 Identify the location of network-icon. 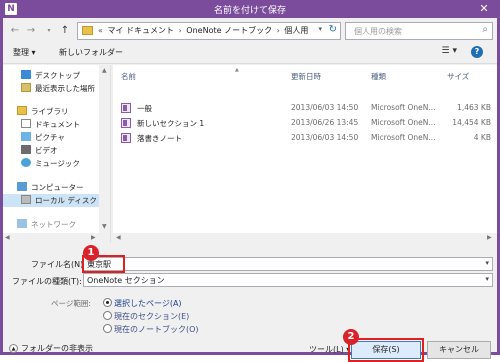
(22, 223).